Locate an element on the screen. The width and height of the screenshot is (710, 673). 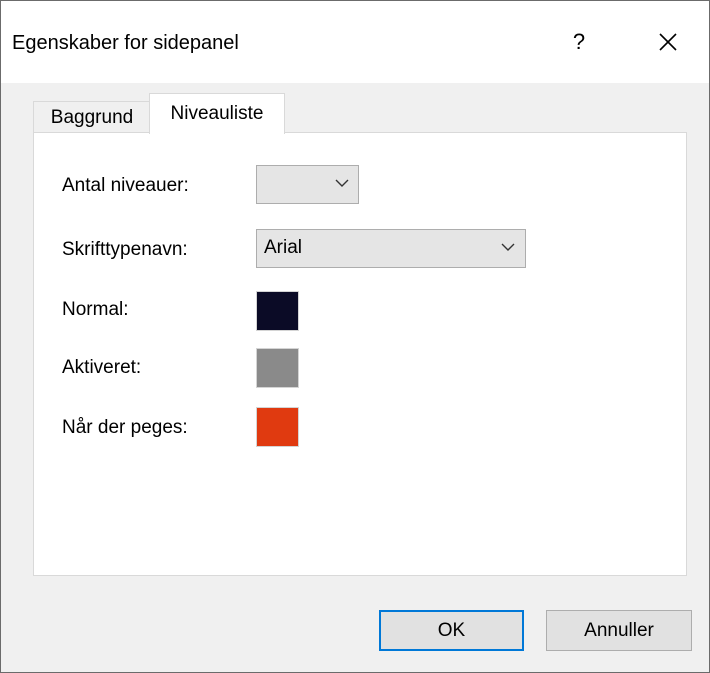
tab-background: Baggrund is located at coordinates (92, 116).